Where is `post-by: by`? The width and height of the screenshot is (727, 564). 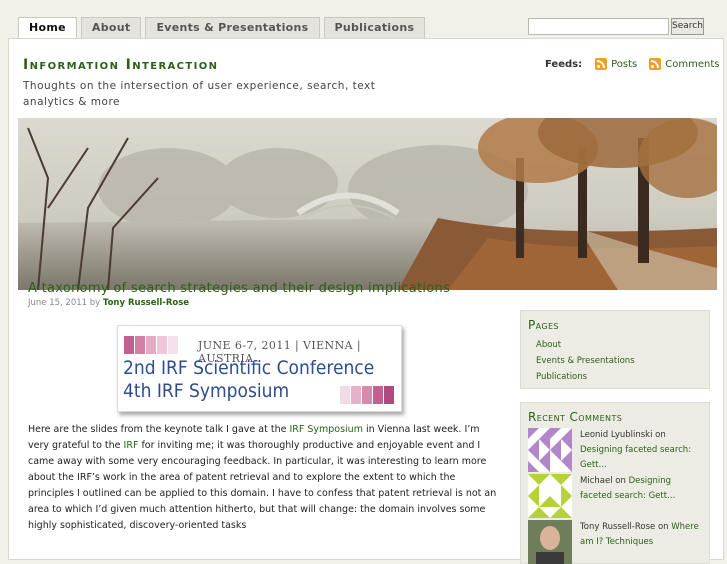
post-by: by is located at coordinates (95, 303).